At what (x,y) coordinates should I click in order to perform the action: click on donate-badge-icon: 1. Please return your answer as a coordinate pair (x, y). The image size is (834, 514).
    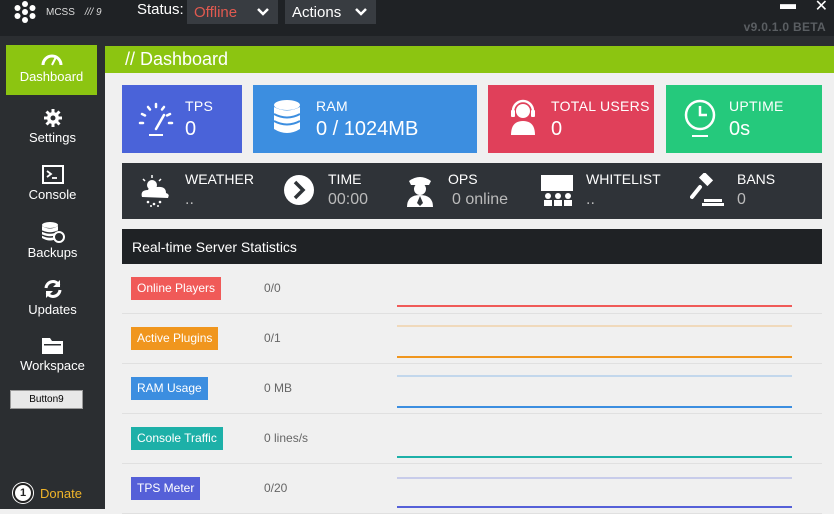
    Looking at the image, I should click on (23, 493).